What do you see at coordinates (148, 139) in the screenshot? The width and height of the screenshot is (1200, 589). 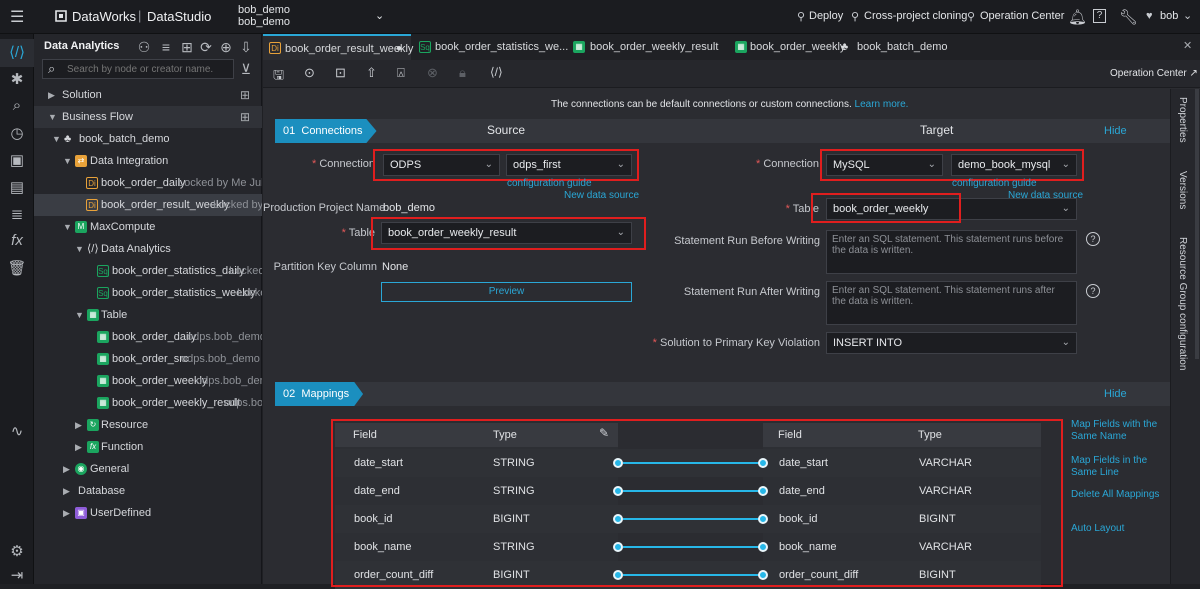 I see `sidebar-item-book-batch-demo: ▼ ♣ book_batch_demo` at bounding box center [148, 139].